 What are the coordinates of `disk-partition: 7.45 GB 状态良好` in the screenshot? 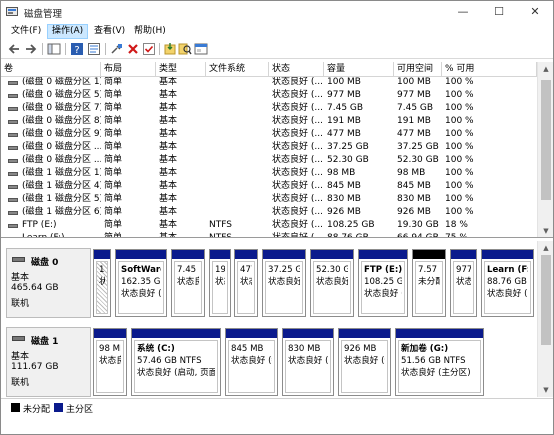 It's located at (188, 283).